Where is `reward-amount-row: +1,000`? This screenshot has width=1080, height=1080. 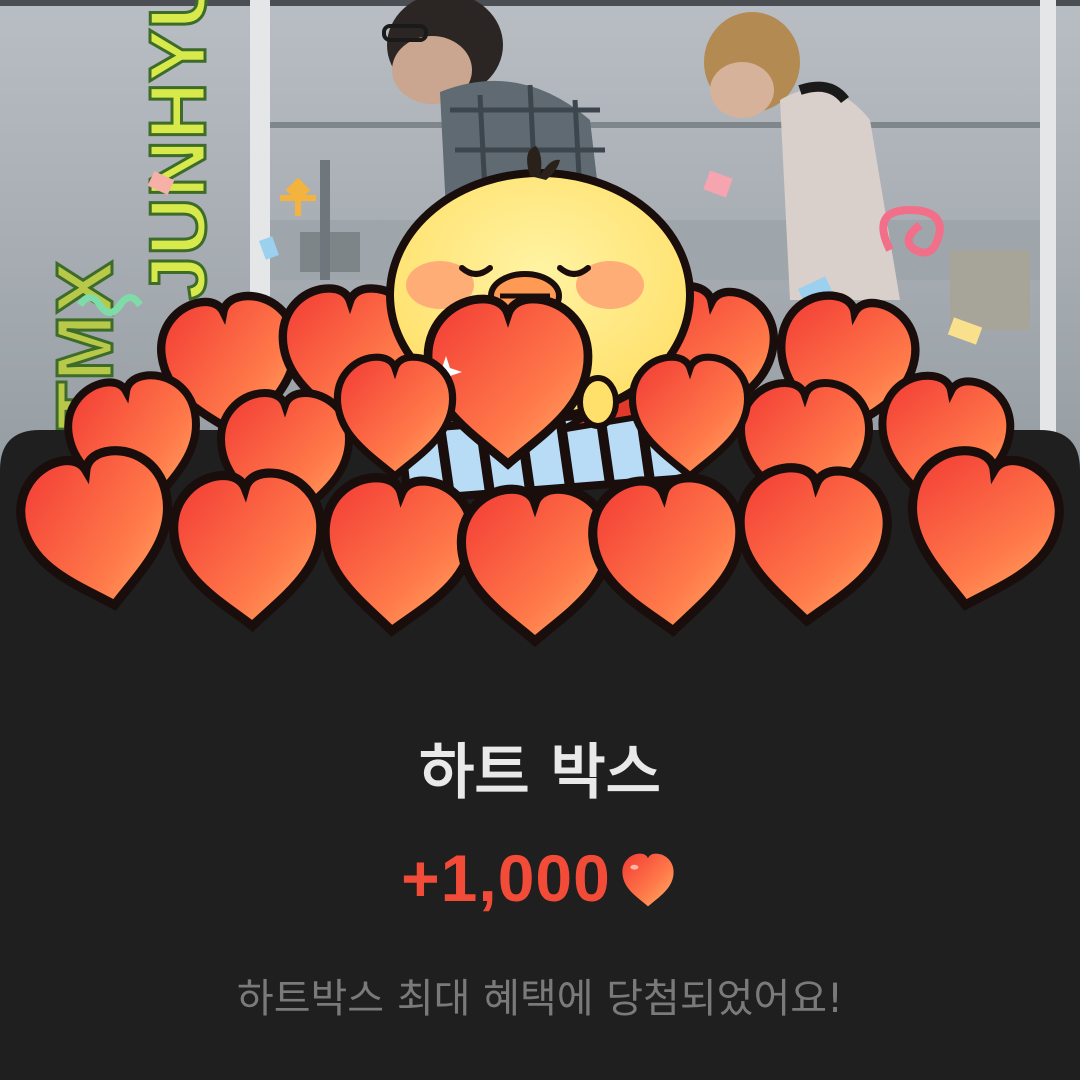 reward-amount-row: +1,000 is located at coordinates (540, 878).